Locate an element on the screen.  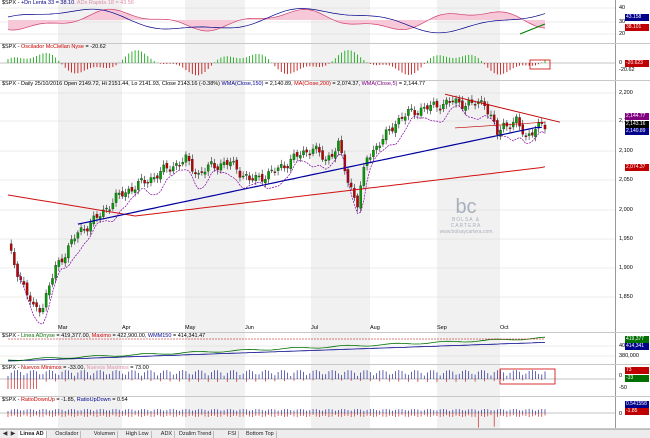
axis-tick-label: 2,050 is located at coordinates (626, 180).